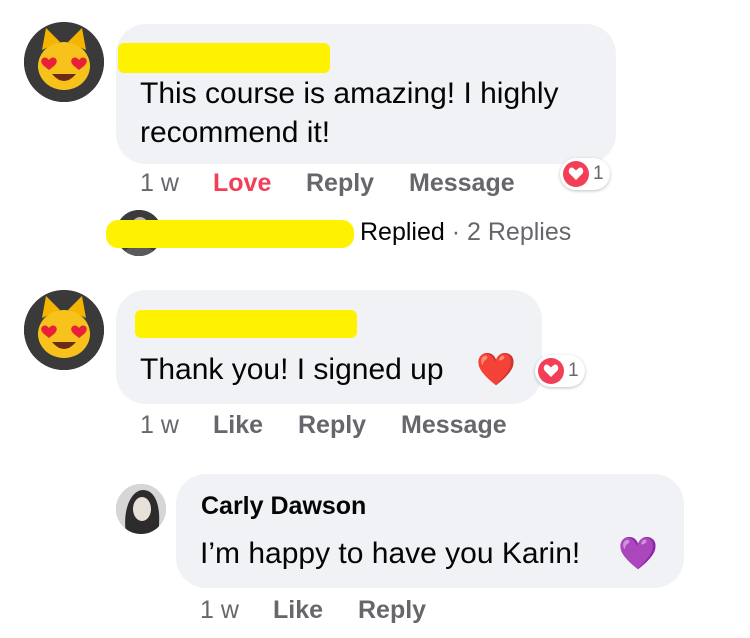 The width and height of the screenshot is (750, 638). What do you see at coordinates (519, 232) in the screenshot?
I see `replies-count-link: 2 Replies` at bounding box center [519, 232].